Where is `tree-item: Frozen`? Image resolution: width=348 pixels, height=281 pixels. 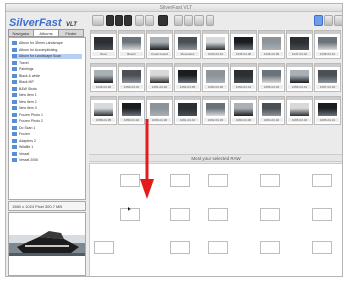 tree-item: Frozen is located at coordinates (21, 134).